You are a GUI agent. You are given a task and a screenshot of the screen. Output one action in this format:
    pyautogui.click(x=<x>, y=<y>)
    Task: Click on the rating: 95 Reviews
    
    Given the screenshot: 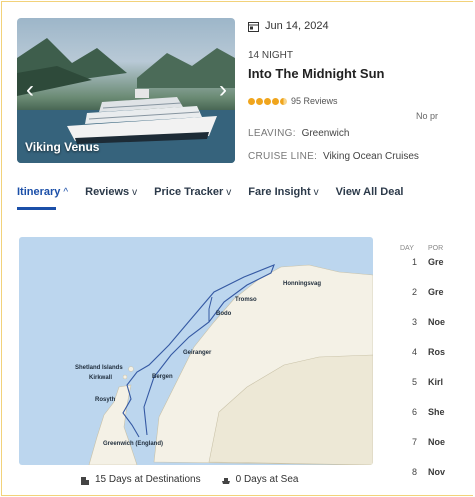 What is the action you would take?
    pyautogui.click(x=293, y=101)
    